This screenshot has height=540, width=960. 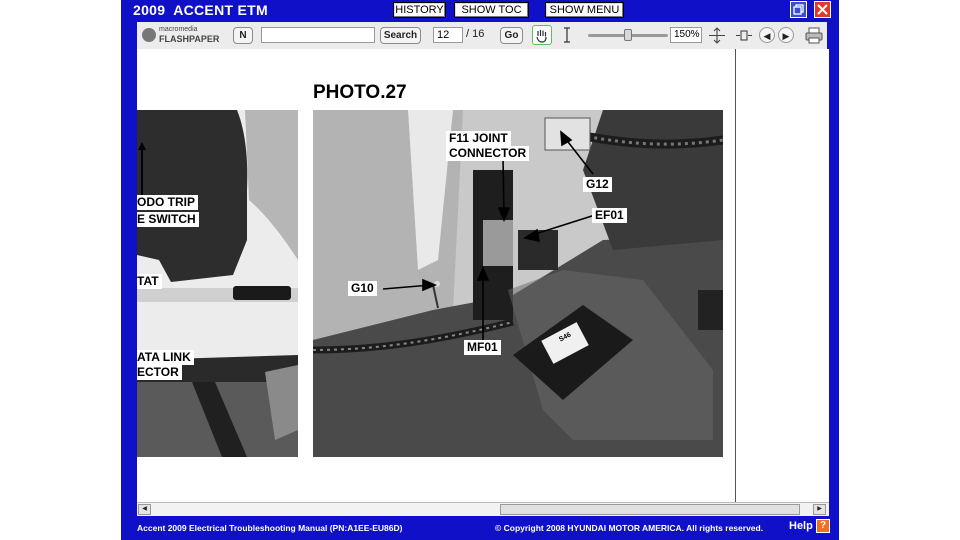 I want to click on label-tat: TAT, so click(x=149, y=281).